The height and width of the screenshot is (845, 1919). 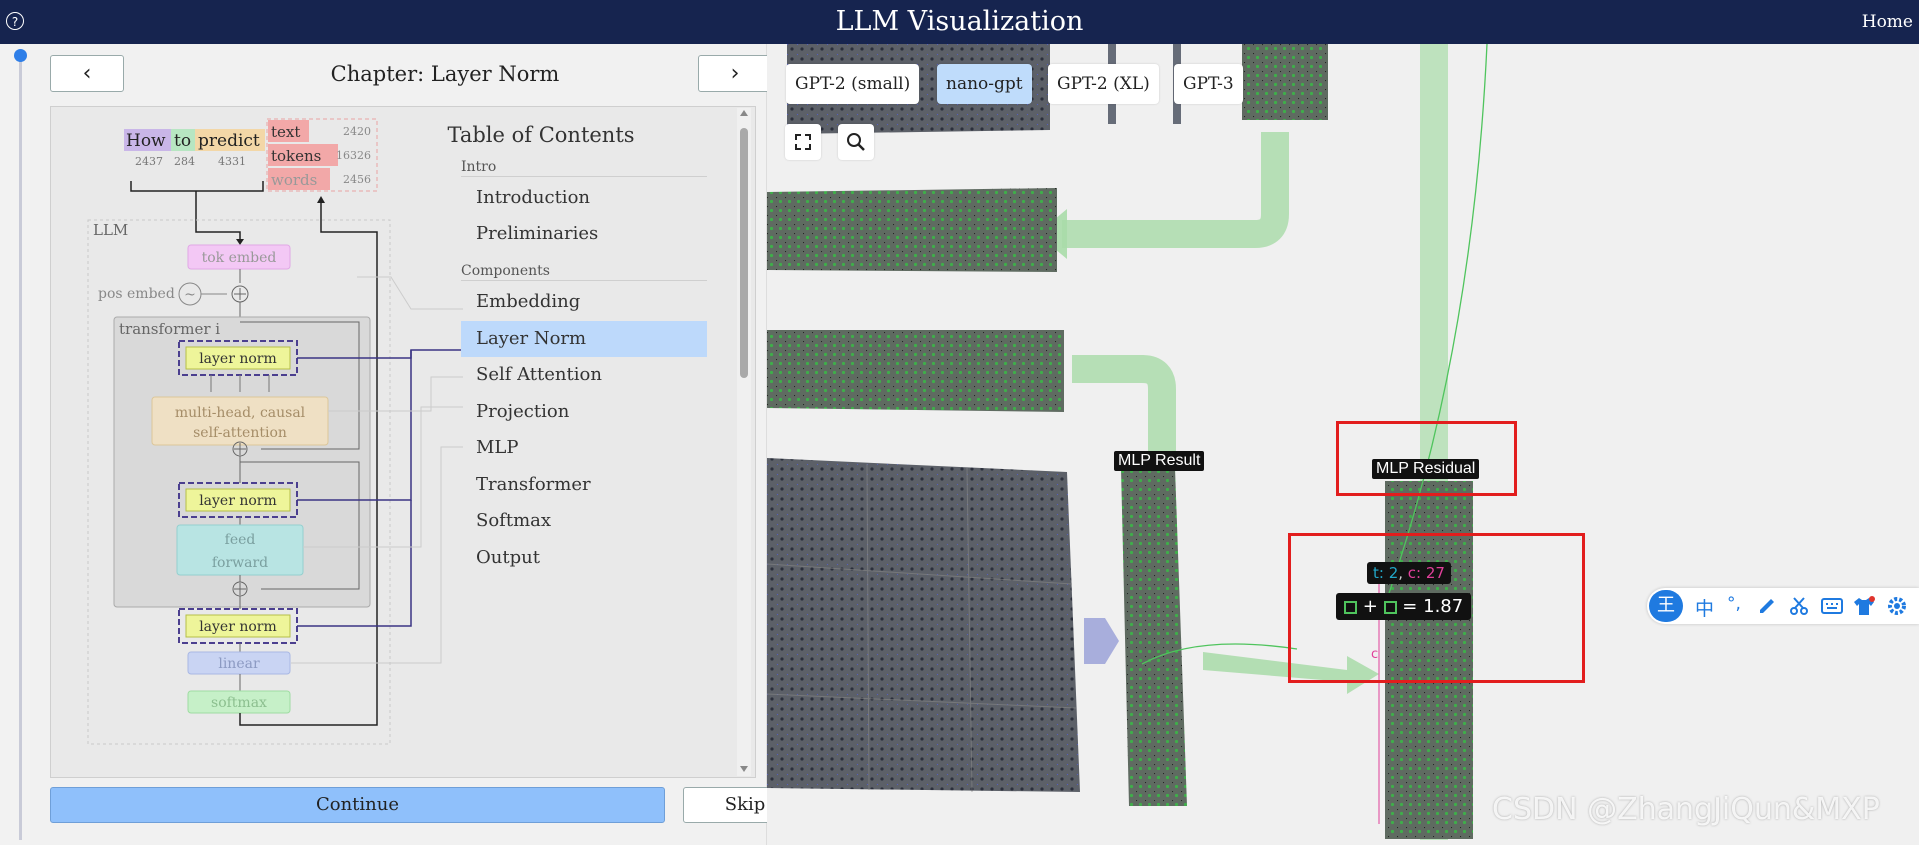 I want to click on mlp-result-matrix, so click(x=1154, y=637).